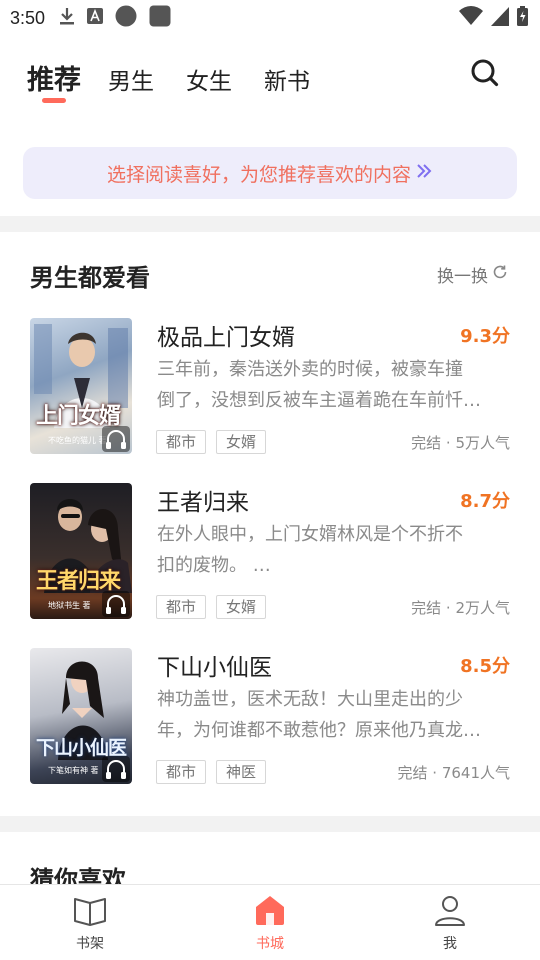 This screenshot has height=960, width=540. I want to click on book-open-icon, so click(90, 912).